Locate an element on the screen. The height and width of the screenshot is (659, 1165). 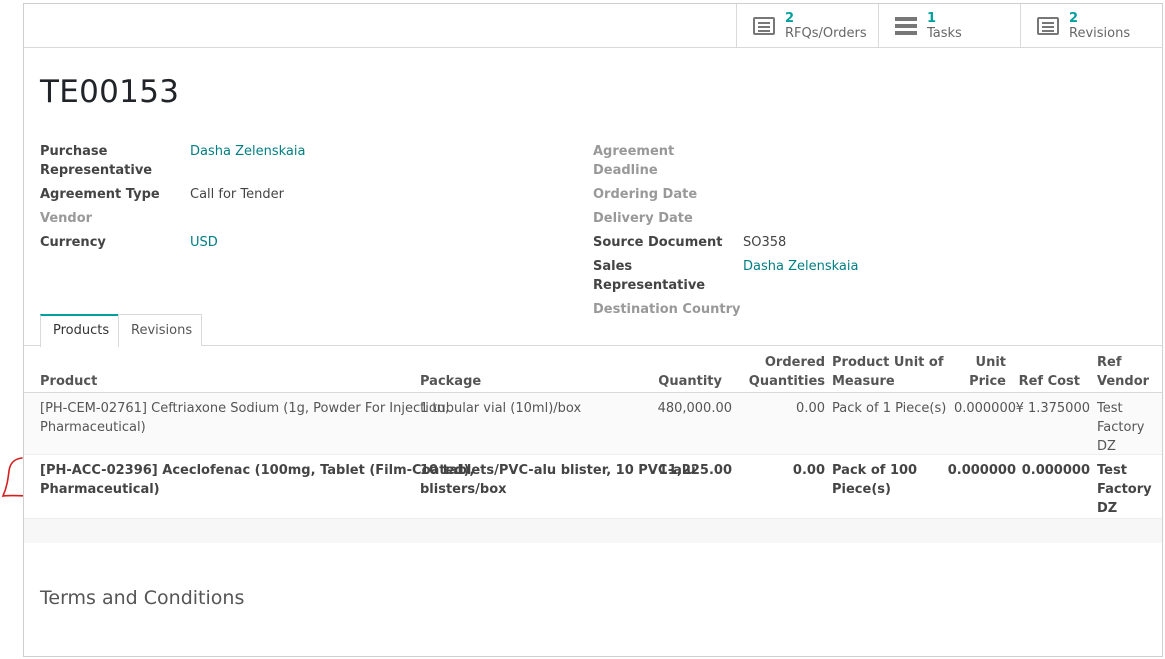
currency-value: USD is located at coordinates (204, 242).